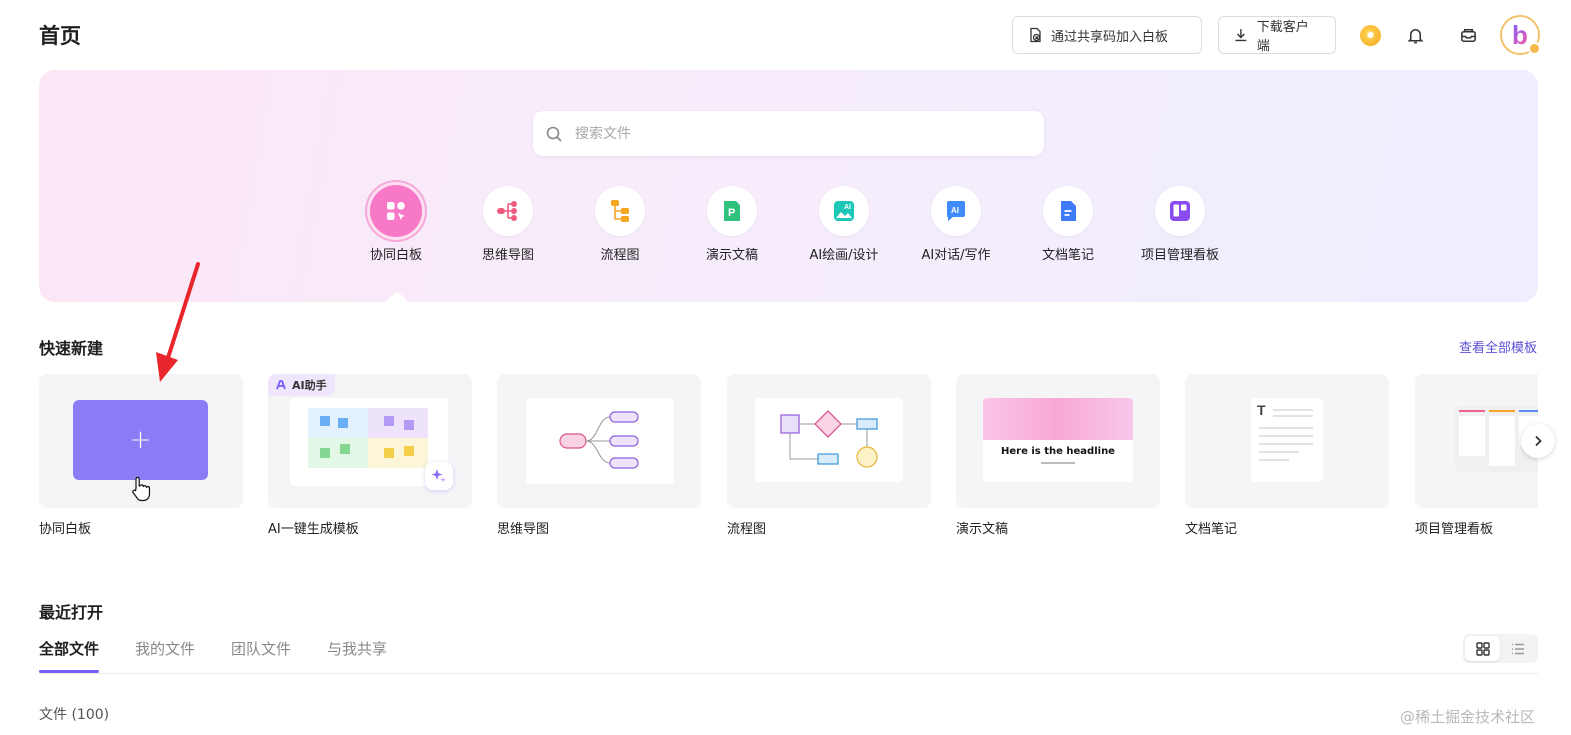 The image size is (1571, 735). I want to click on template-label: AI一键生成模板, so click(313, 529).